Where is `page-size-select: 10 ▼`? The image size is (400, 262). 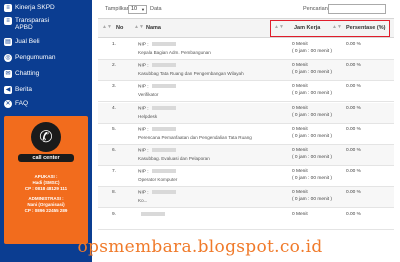
page-size-select: 10 ▼ is located at coordinates (137, 9).